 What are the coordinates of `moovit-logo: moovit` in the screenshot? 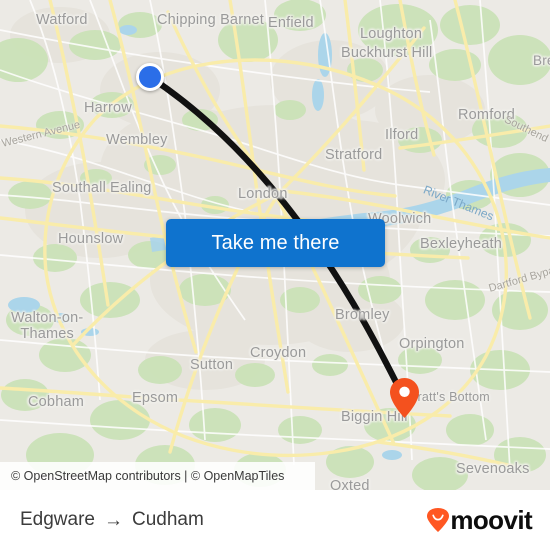 It's located at (480, 520).